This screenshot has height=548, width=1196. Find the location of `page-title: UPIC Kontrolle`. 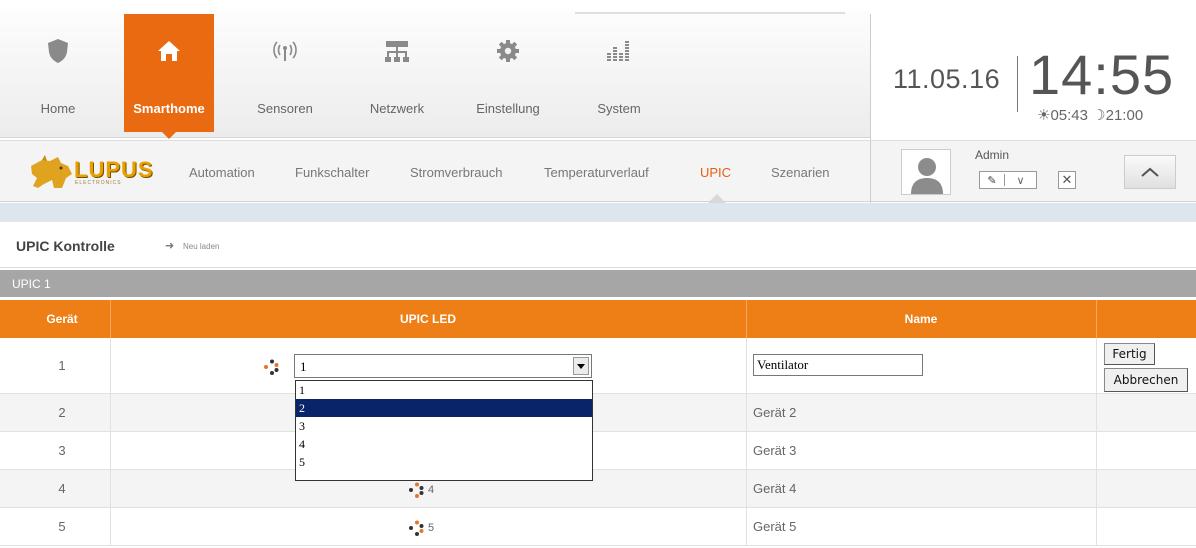

page-title: UPIC Kontrolle is located at coordinates (65, 246).